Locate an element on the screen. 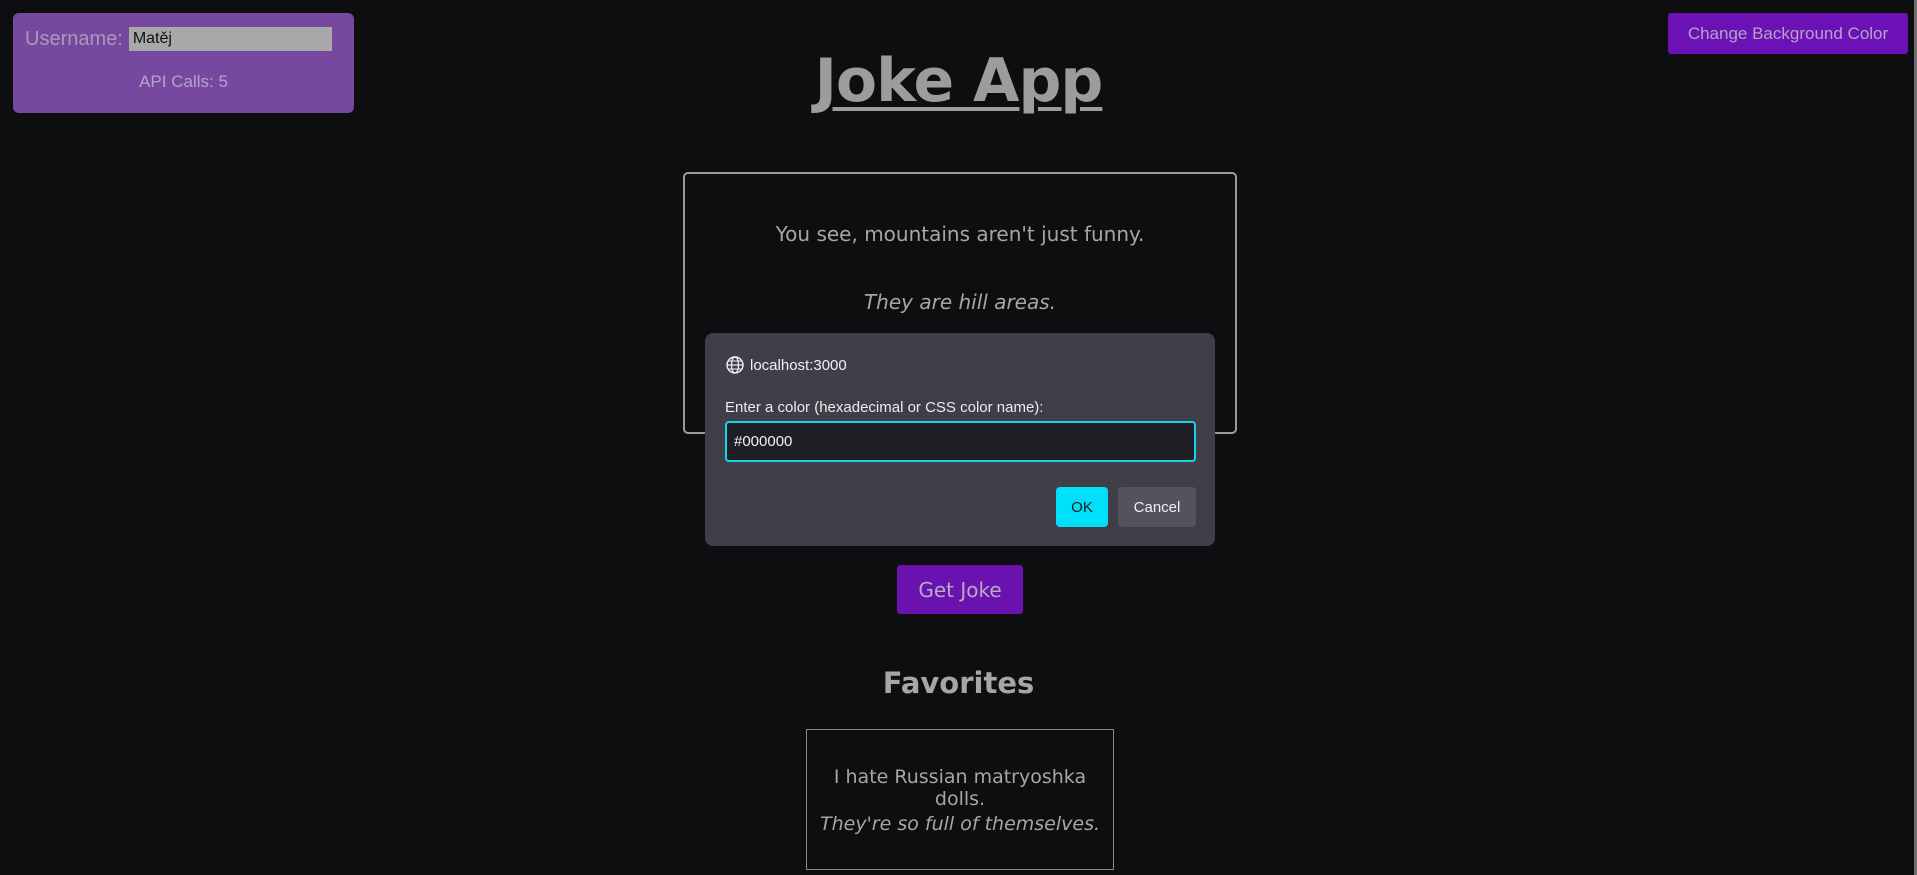 This screenshot has height=875, width=1917. color-input is located at coordinates (960, 441).